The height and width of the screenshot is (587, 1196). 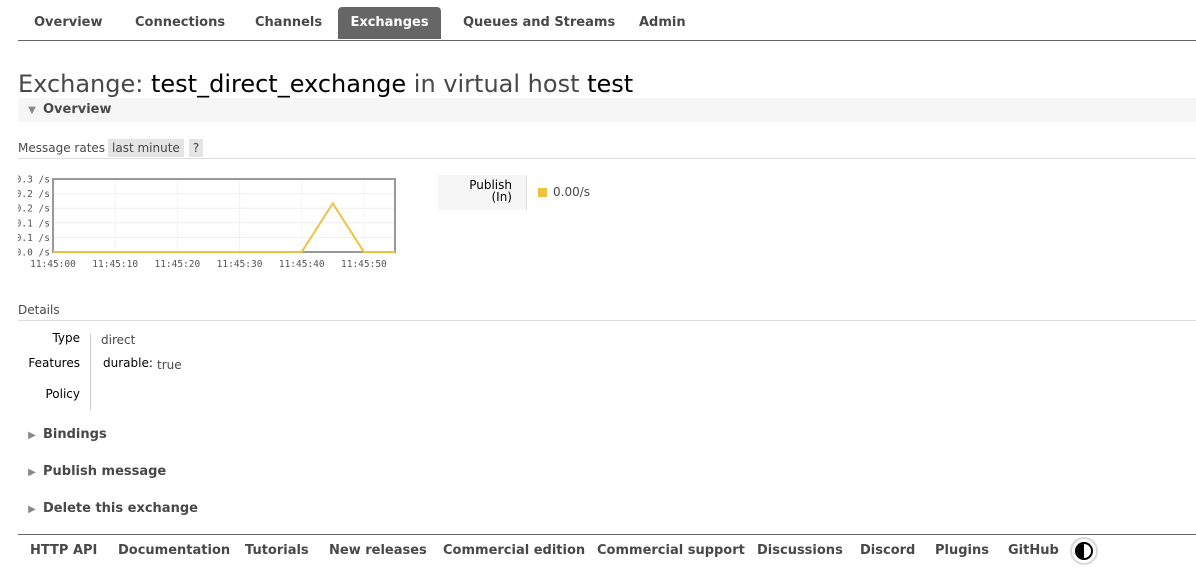 I want to click on overview-section-label: Overview, so click(x=77, y=109).